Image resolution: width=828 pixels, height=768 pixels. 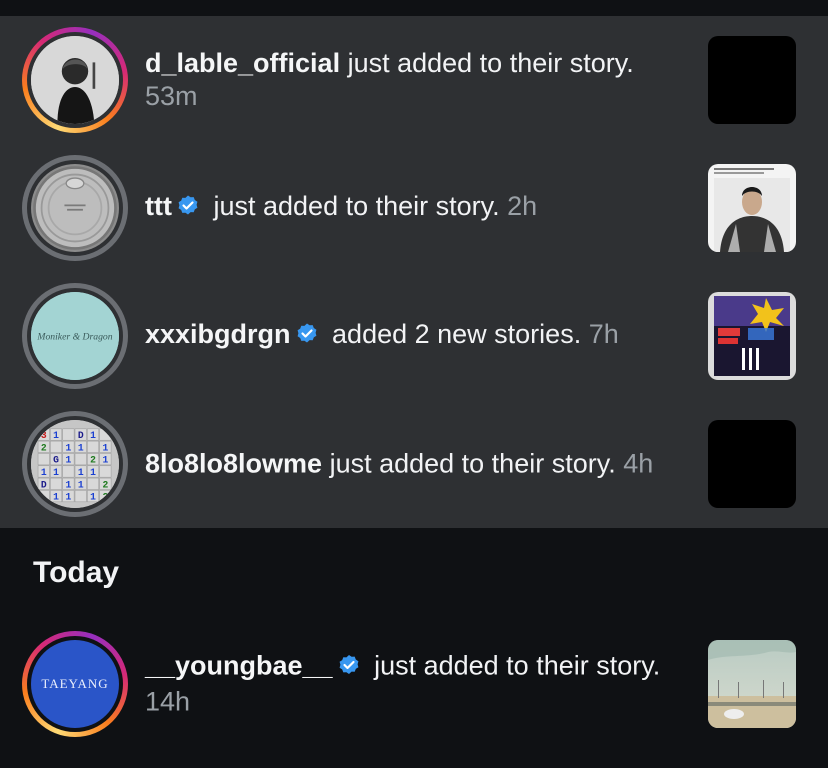 I want to click on username: 8lo8lo8lowme, so click(x=233, y=464).